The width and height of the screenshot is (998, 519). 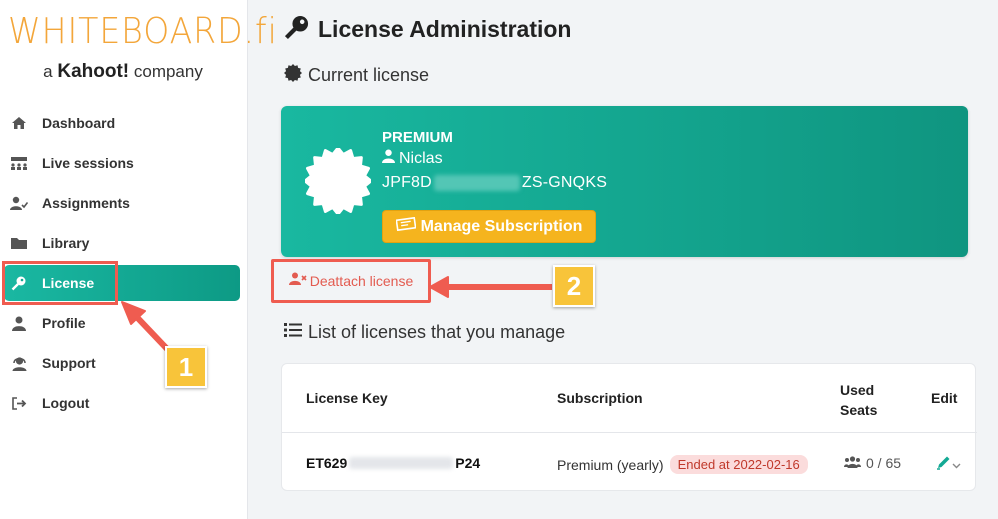 I want to click on column-header-used-seats: Used Seats, so click(x=859, y=400).